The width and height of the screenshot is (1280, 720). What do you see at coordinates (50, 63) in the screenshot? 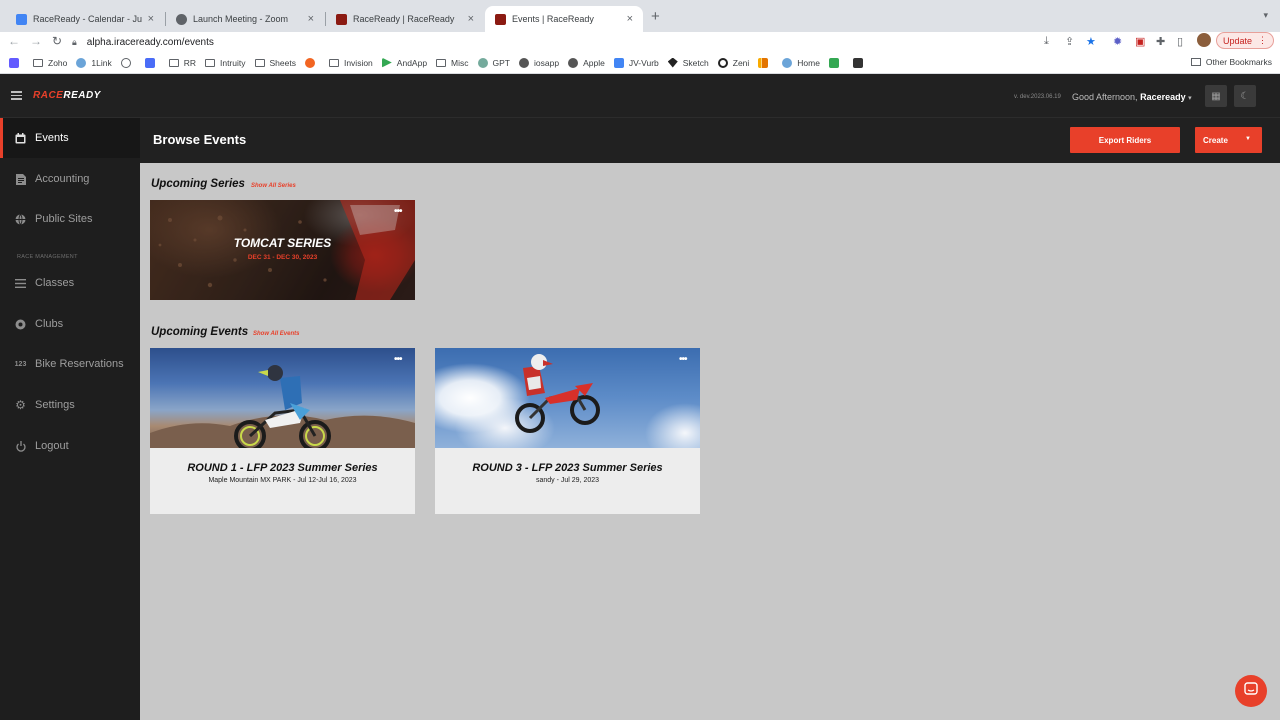
I see `bookmark-item: Zoho` at bounding box center [50, 63].